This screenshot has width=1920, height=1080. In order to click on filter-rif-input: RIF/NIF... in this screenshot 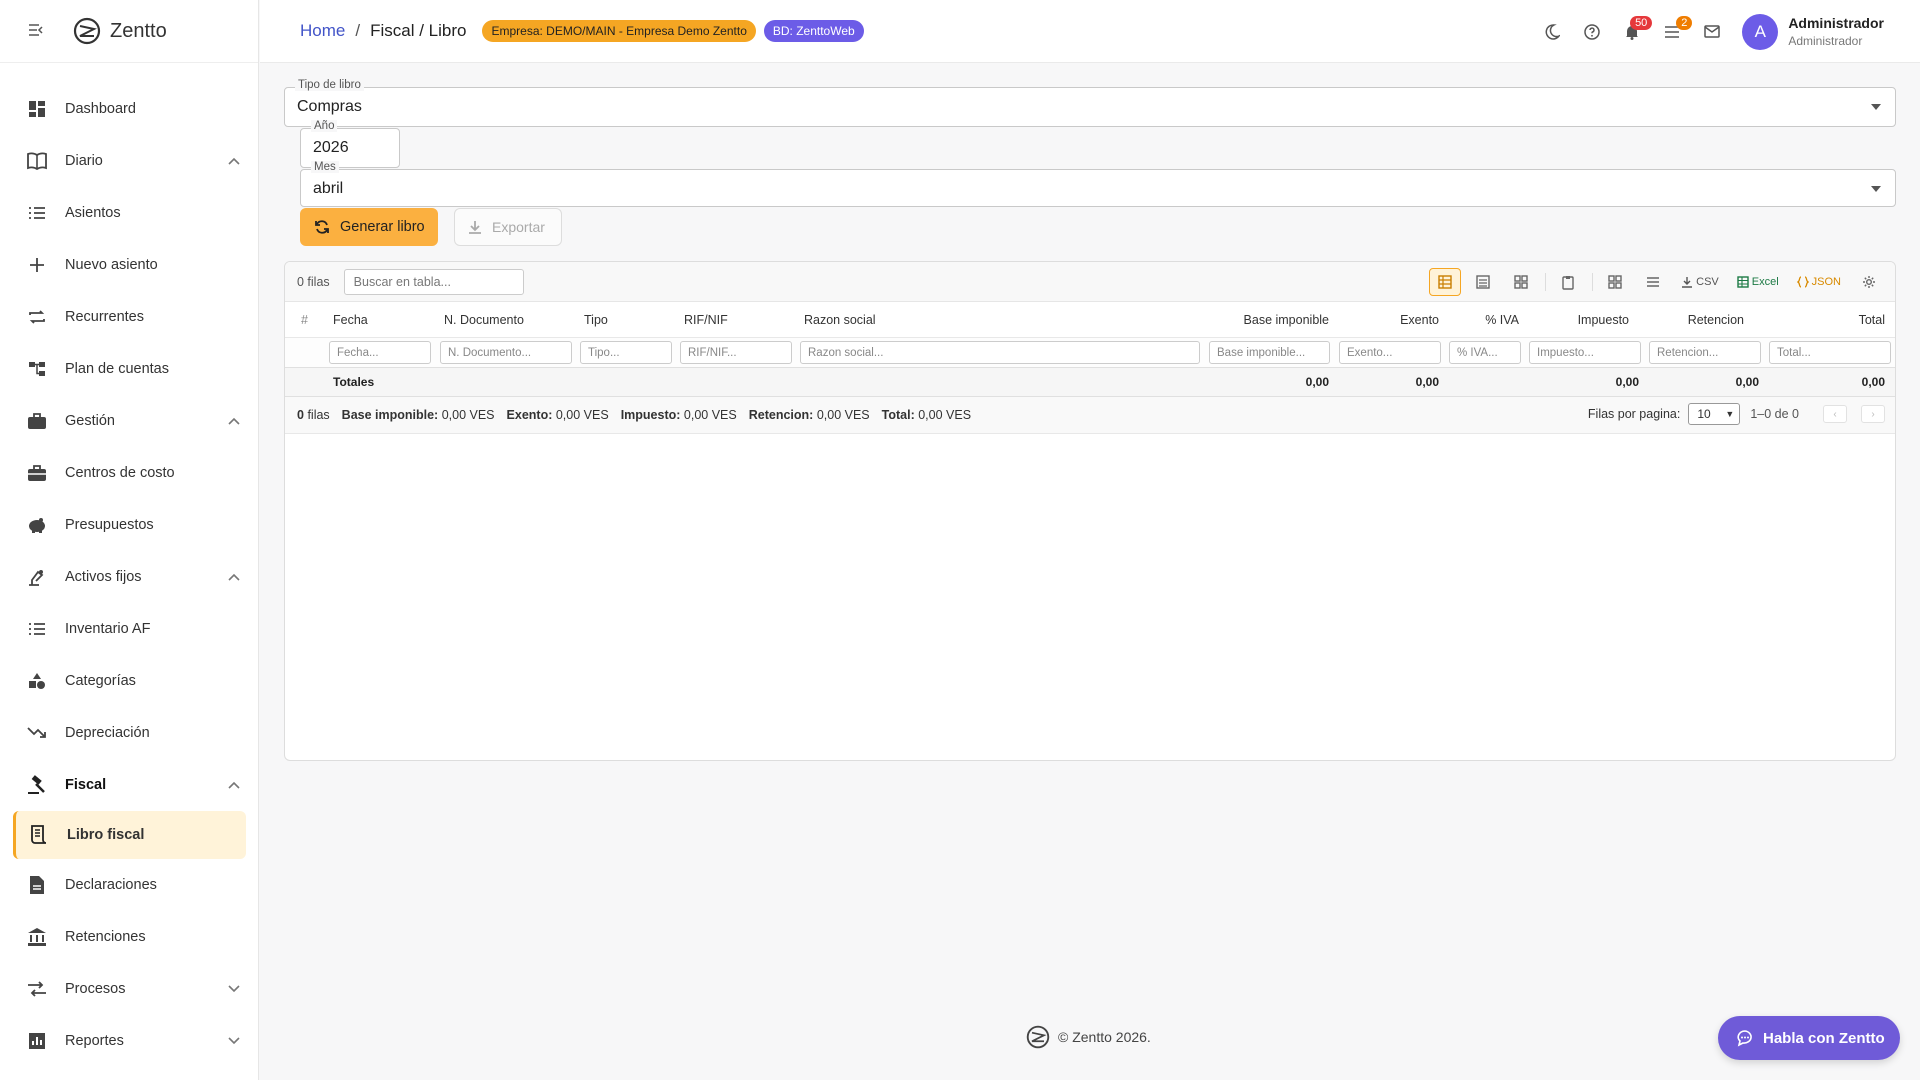, I will do `click(736, 352)`.